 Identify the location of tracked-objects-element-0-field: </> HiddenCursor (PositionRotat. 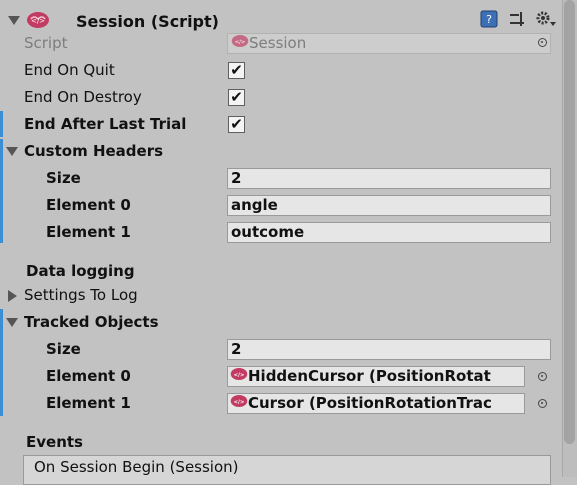
(376, 376).